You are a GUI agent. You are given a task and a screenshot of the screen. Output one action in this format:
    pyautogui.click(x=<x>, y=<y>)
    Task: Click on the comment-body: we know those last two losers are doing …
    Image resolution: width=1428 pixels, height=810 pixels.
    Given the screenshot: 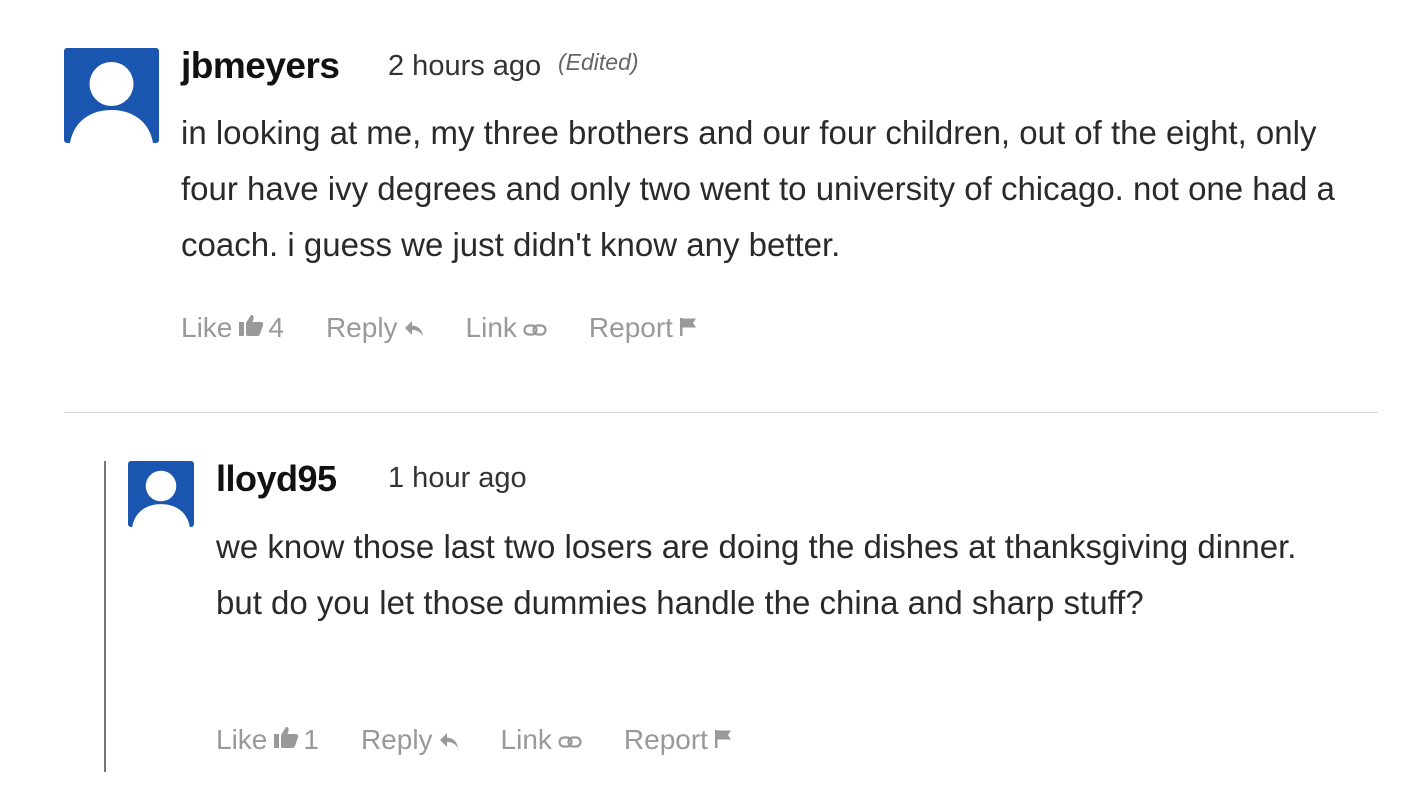 What is the action you would take?
    pyautogui.click(x=778, y=575)
    